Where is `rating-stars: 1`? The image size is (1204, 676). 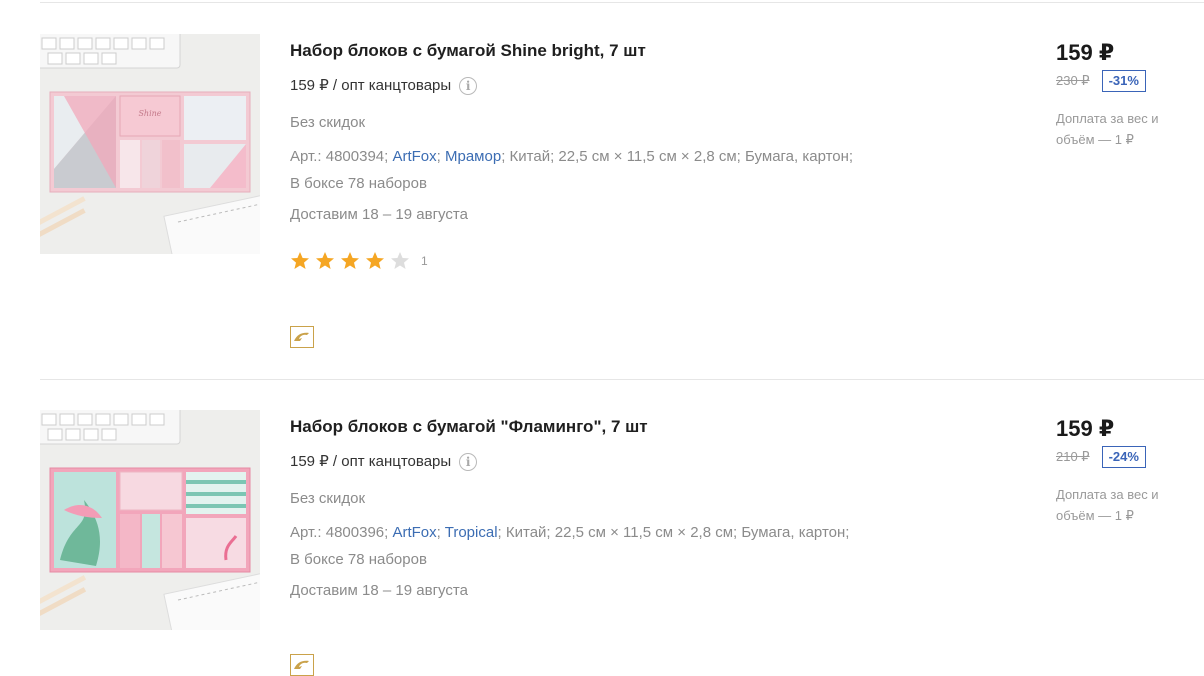 rating-stars: 1 is located at coordinates (630, 261).